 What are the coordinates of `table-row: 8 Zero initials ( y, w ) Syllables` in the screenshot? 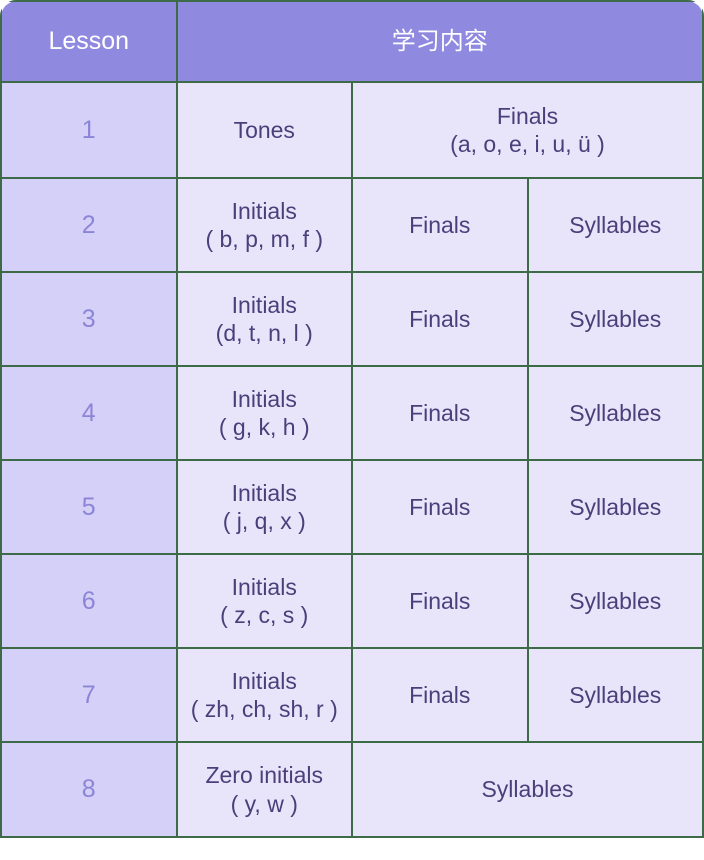 It's located at (352, 789).